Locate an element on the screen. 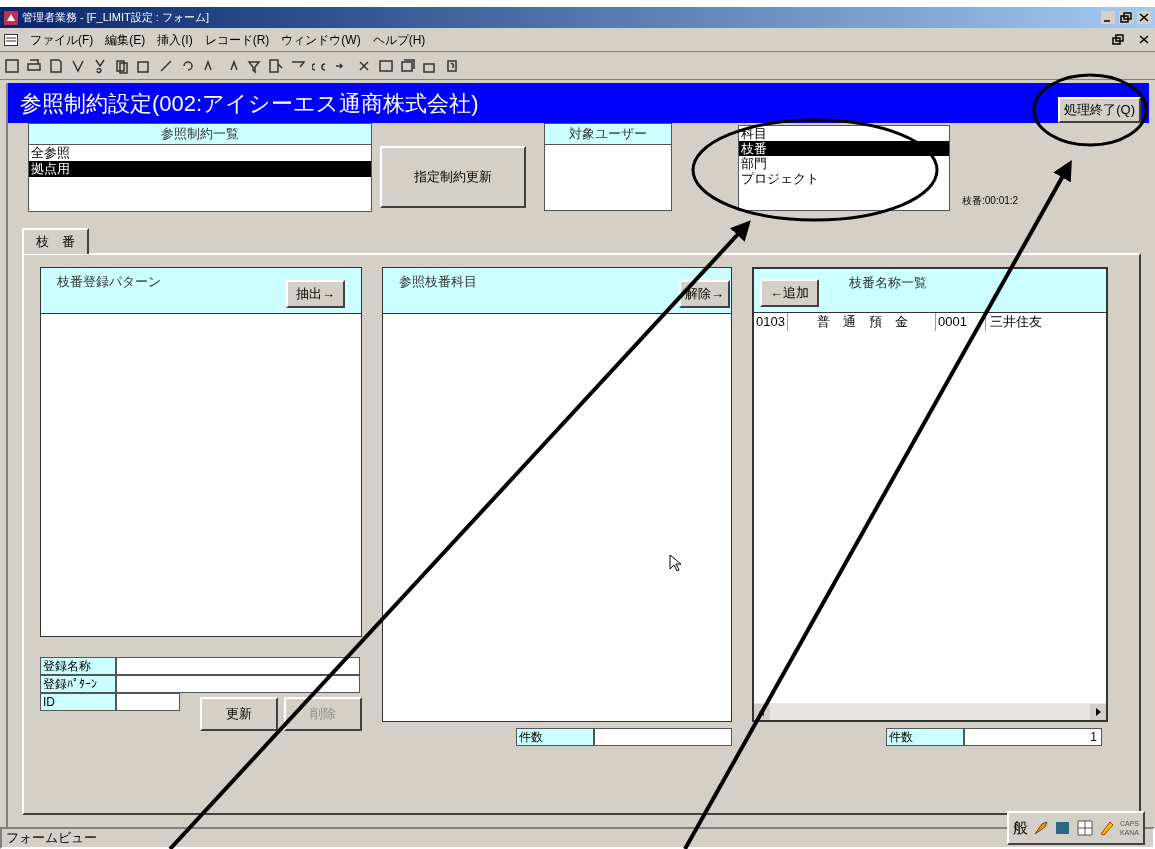 This screenshot has width=1155, height=849. status-text: フォームビュー is located at coordinates (51, 838).